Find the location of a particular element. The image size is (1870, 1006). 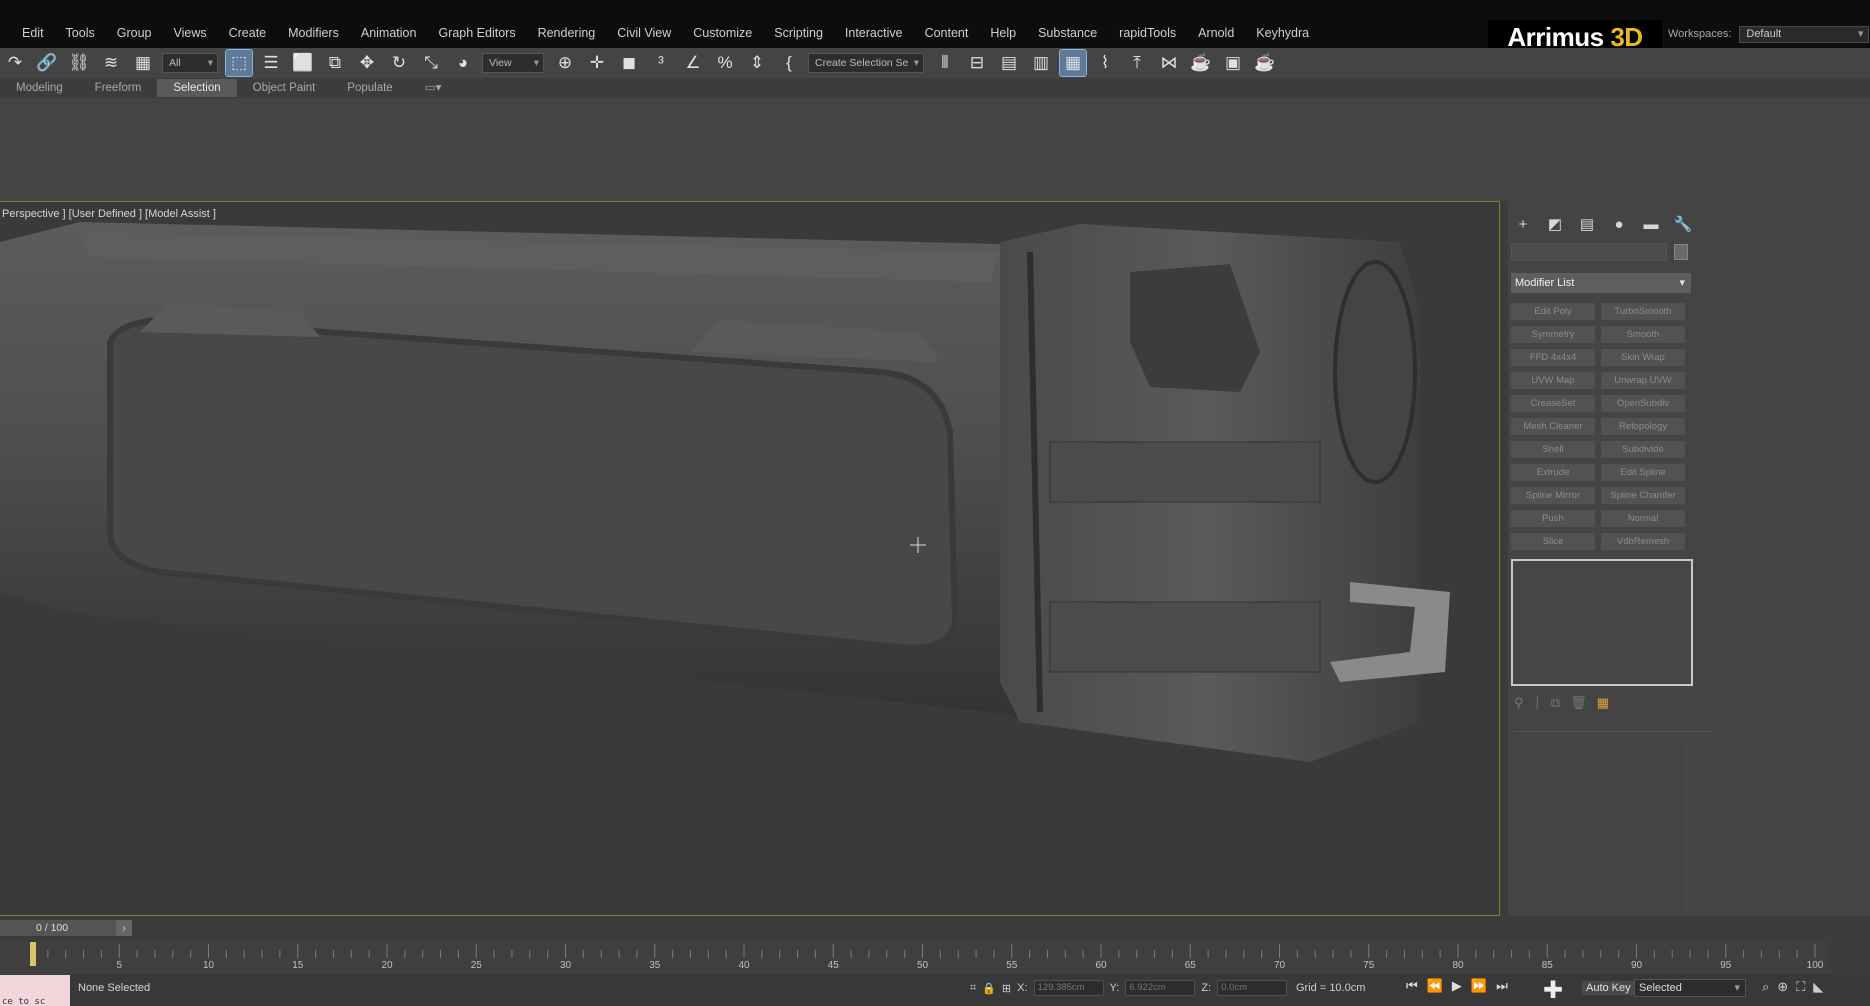

modifier-button: Spline Mirror is located at coordinates (1553, 495).